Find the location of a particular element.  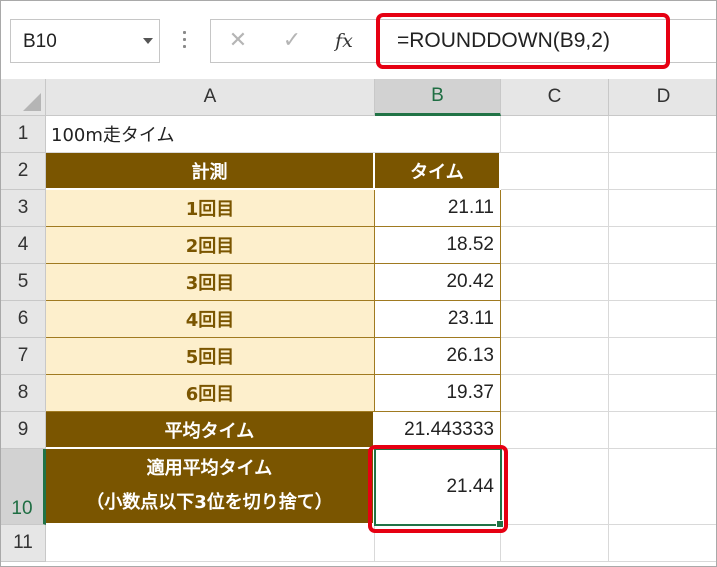

cell-a6-label: 4回目 is located at coordinates (210, 319).